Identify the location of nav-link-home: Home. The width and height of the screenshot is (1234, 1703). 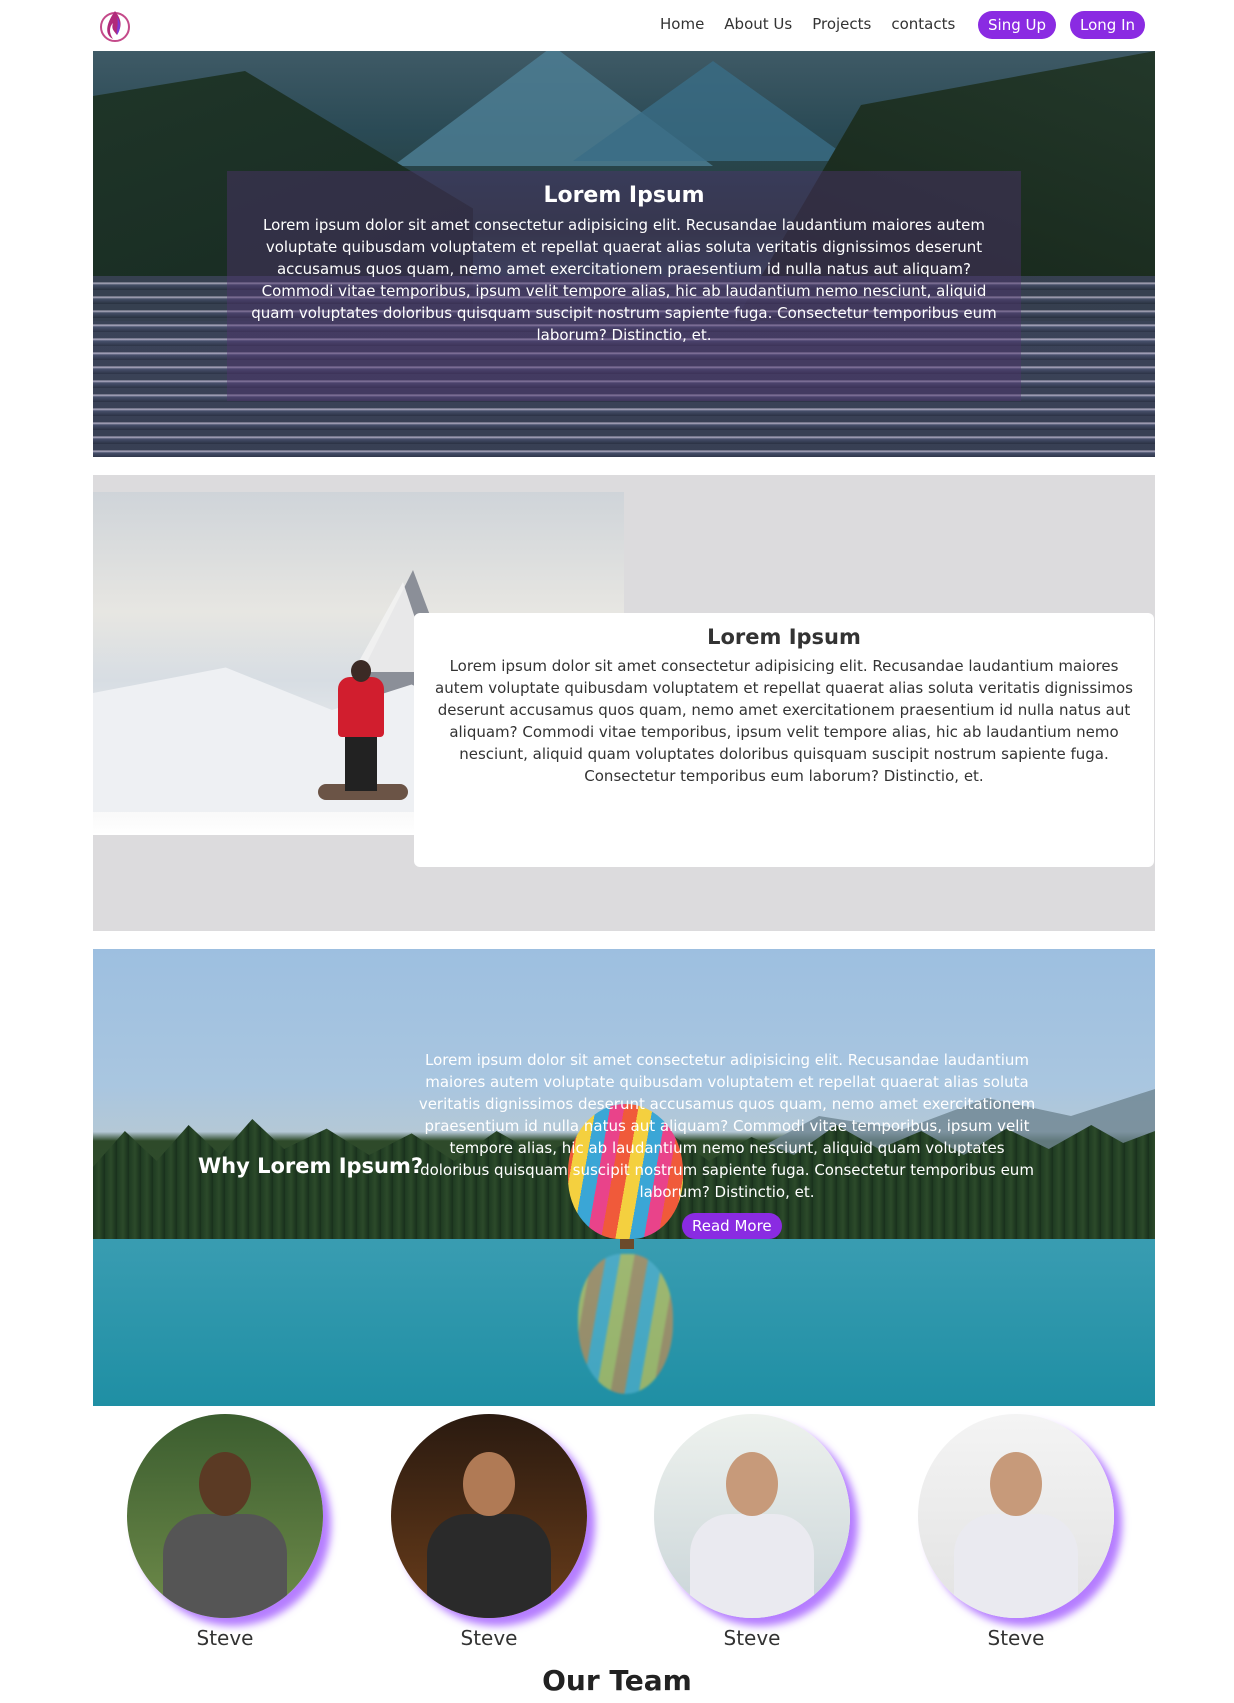
(682, 24).